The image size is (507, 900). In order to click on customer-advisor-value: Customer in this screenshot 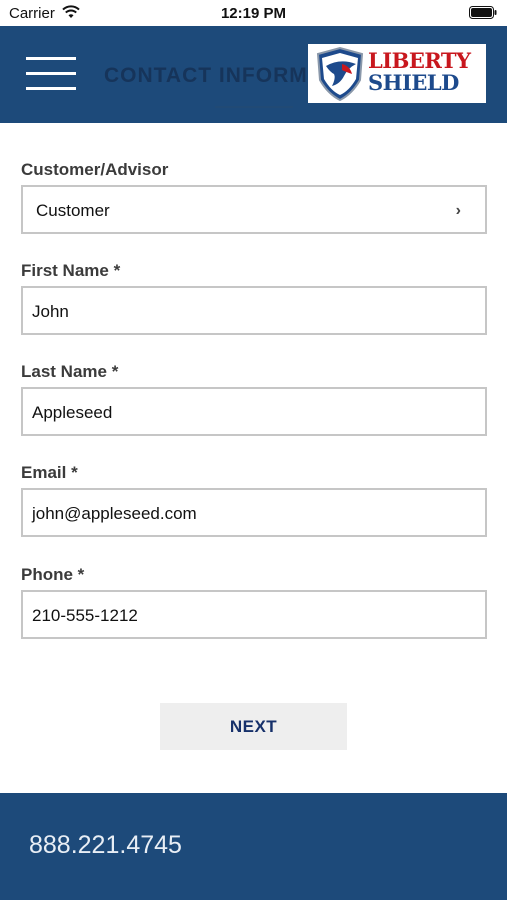, I will do `click(73, 210)`.